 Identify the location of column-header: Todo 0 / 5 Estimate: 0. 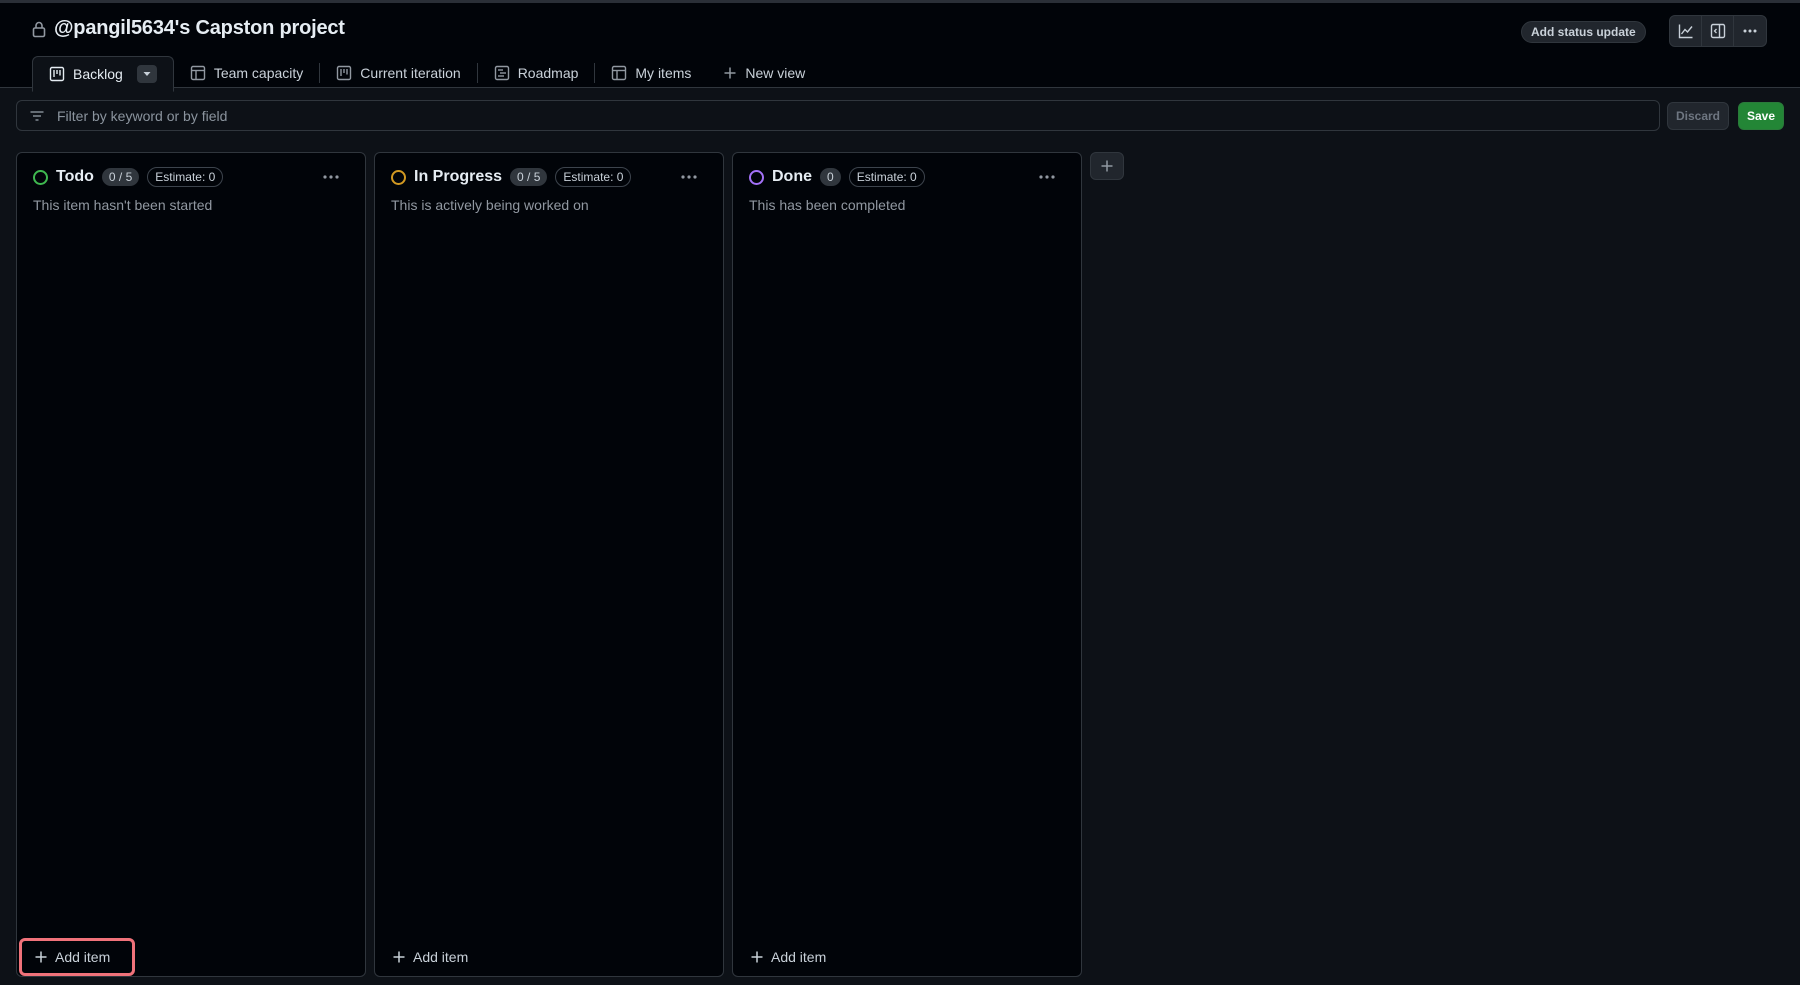
(128, 177).